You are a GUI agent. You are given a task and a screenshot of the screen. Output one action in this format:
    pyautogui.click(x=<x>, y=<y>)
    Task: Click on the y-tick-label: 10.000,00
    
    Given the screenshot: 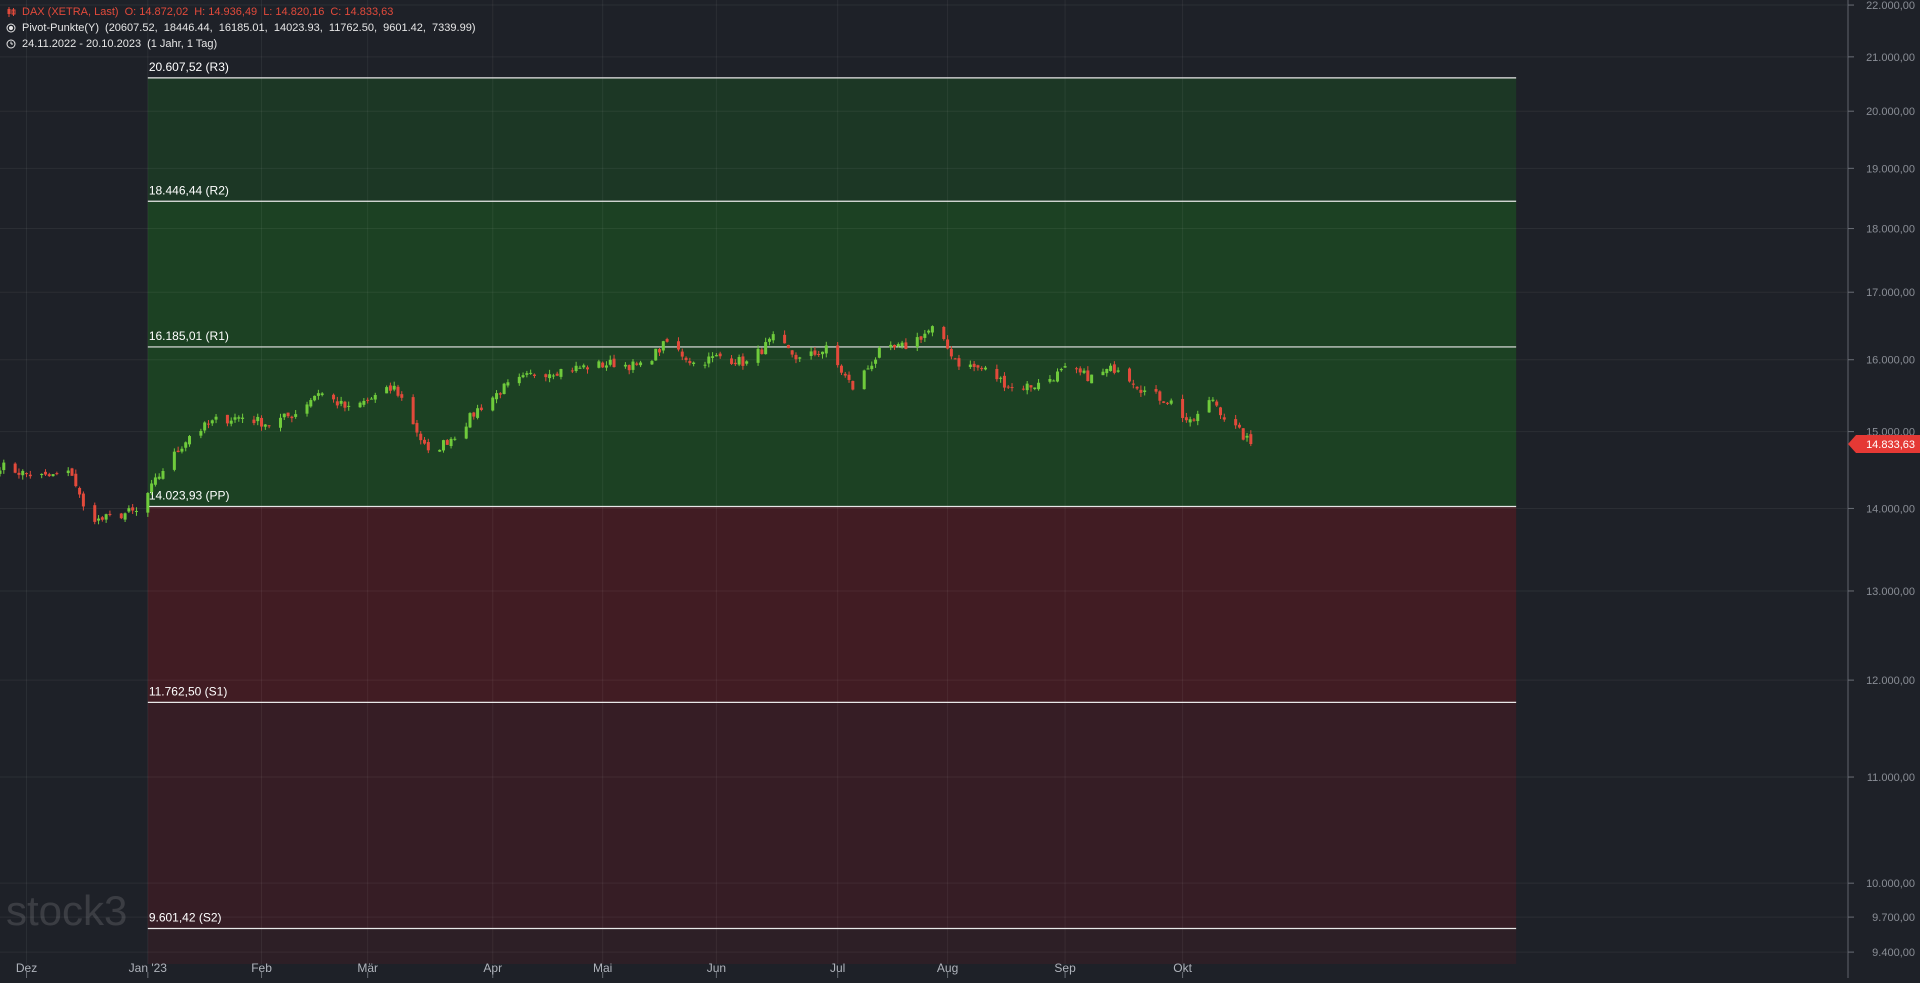 What is the action you would take?
    pyautogui.click(x=1890, y=884)
    